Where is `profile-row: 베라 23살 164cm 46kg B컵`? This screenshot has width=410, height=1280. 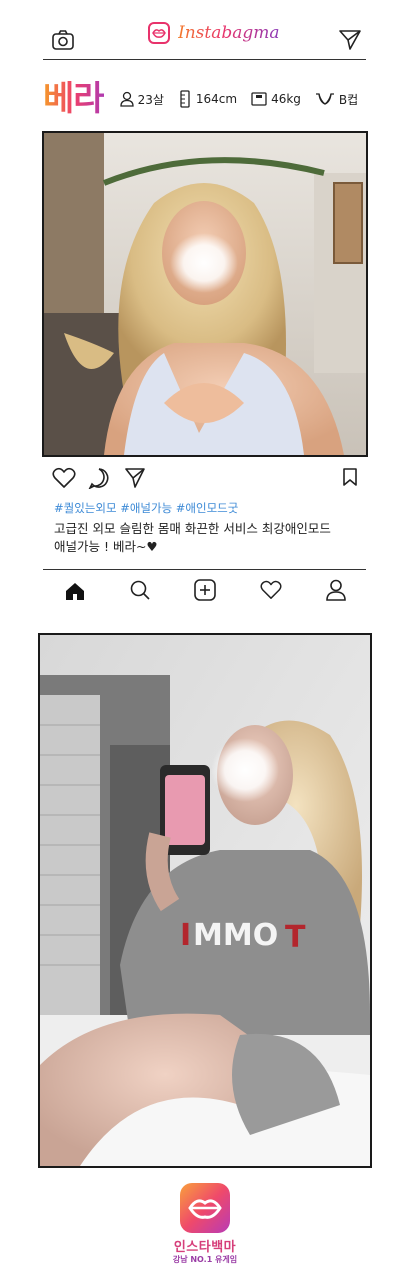 profile-row: 베라 23살 164cm 46kg B컵 is located at coordinates (213, 99).